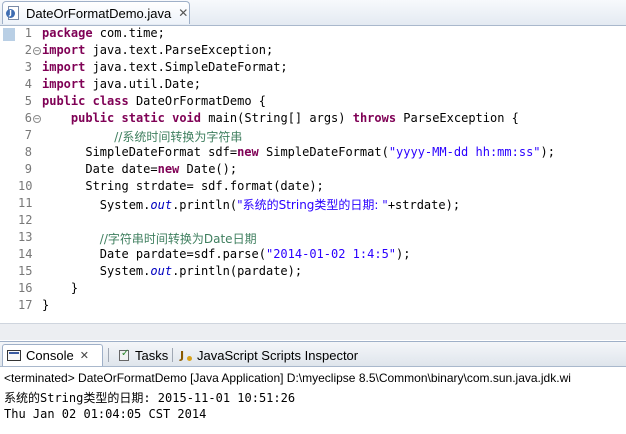  I want to click on console-icon, so click(14, 355).